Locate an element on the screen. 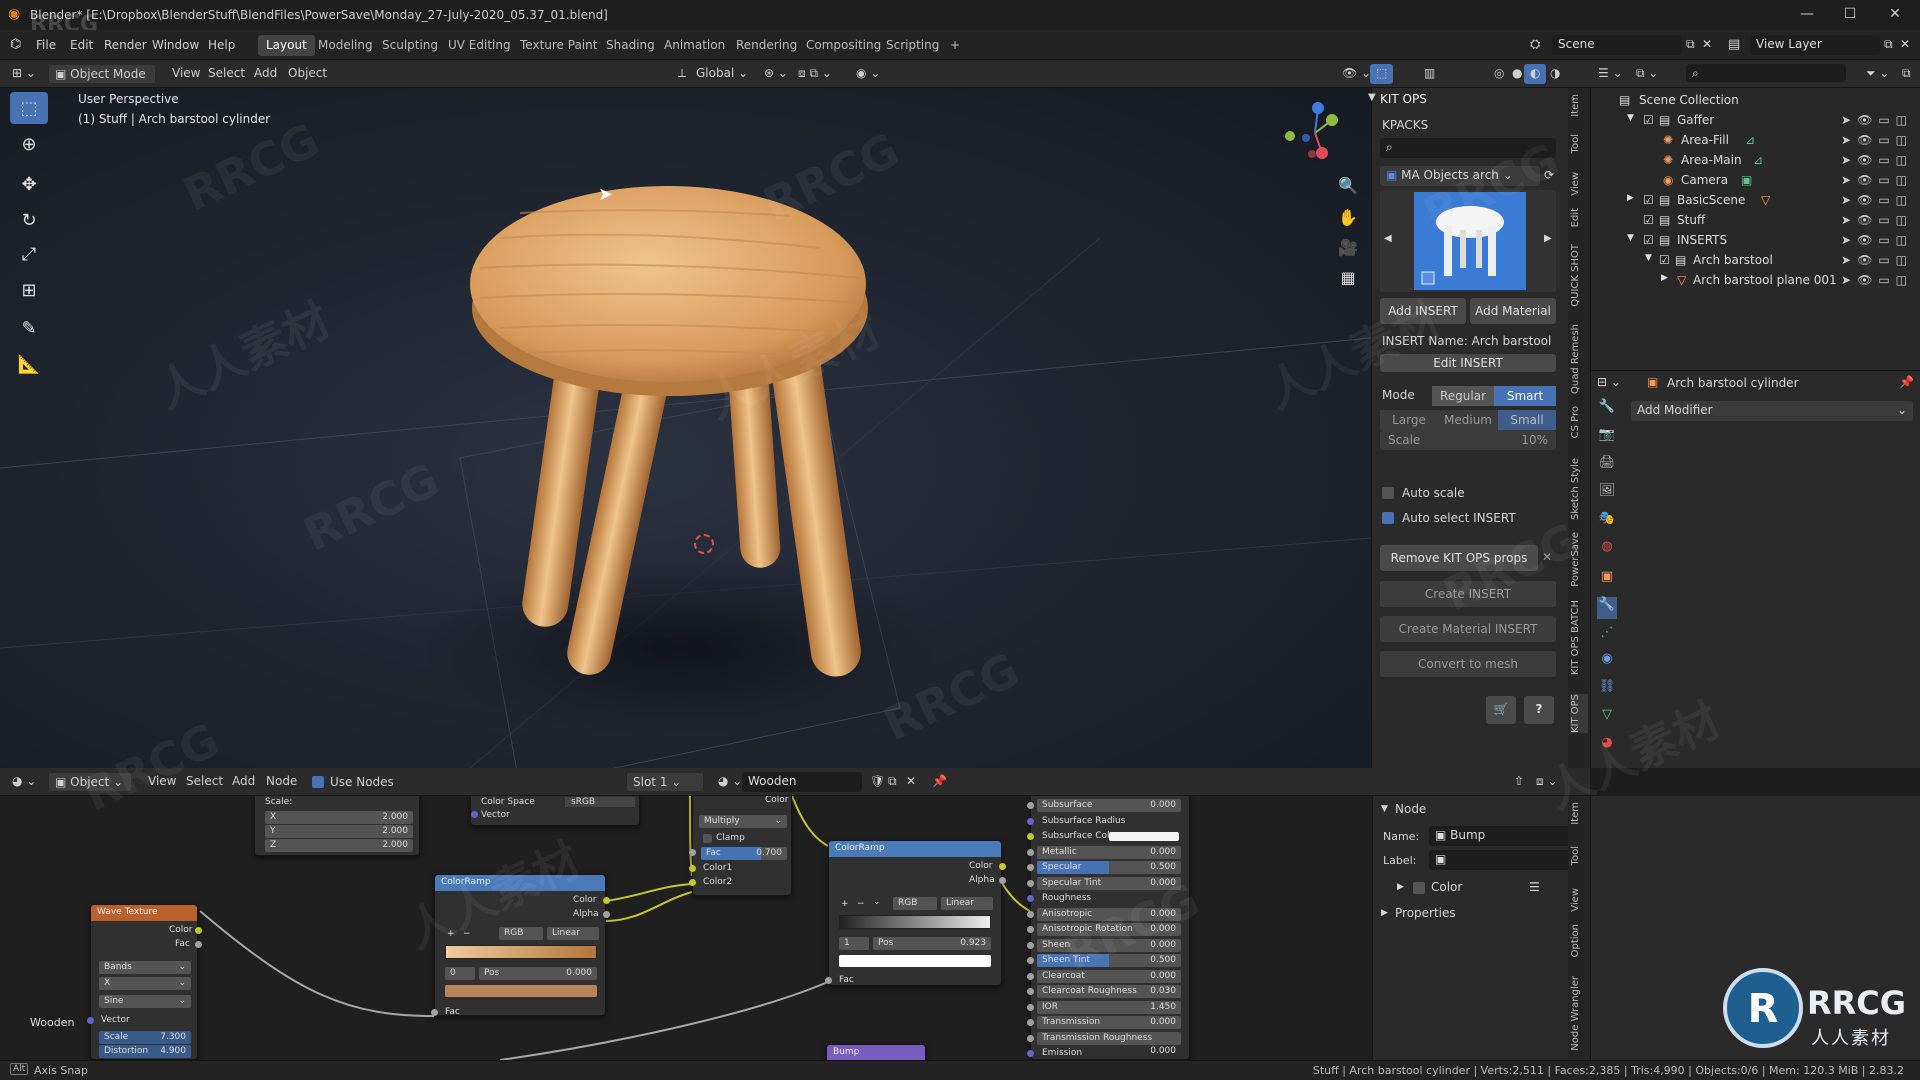  ramp1-color-swatch is located at coordinates (521, 991).